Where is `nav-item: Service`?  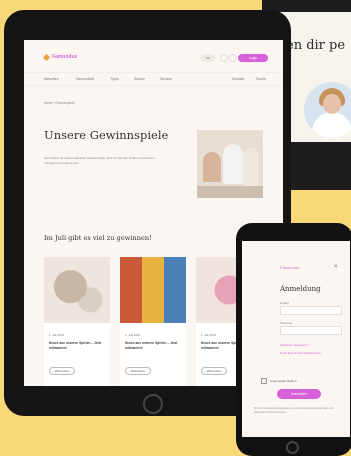
nav-item: Service is located at coordinates (166, 79).